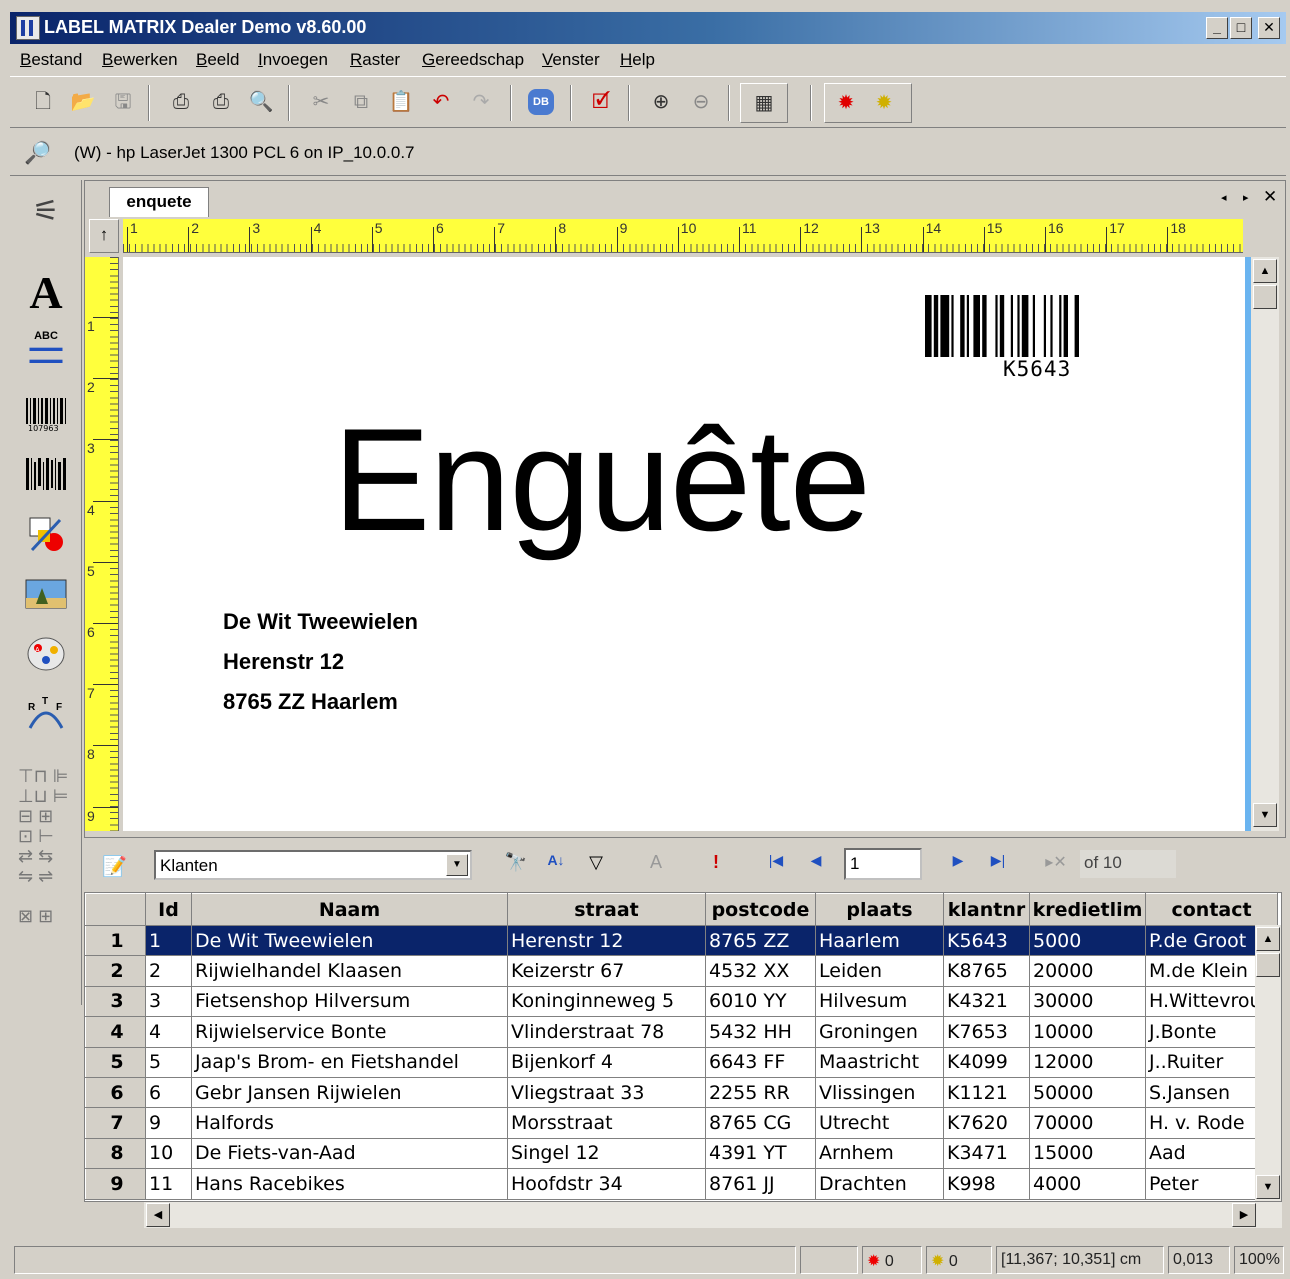 Image resolution: width=1290 pixels, height=1279 pixels. I want to click on sun-red-icon: ✹, so click(846, 103).